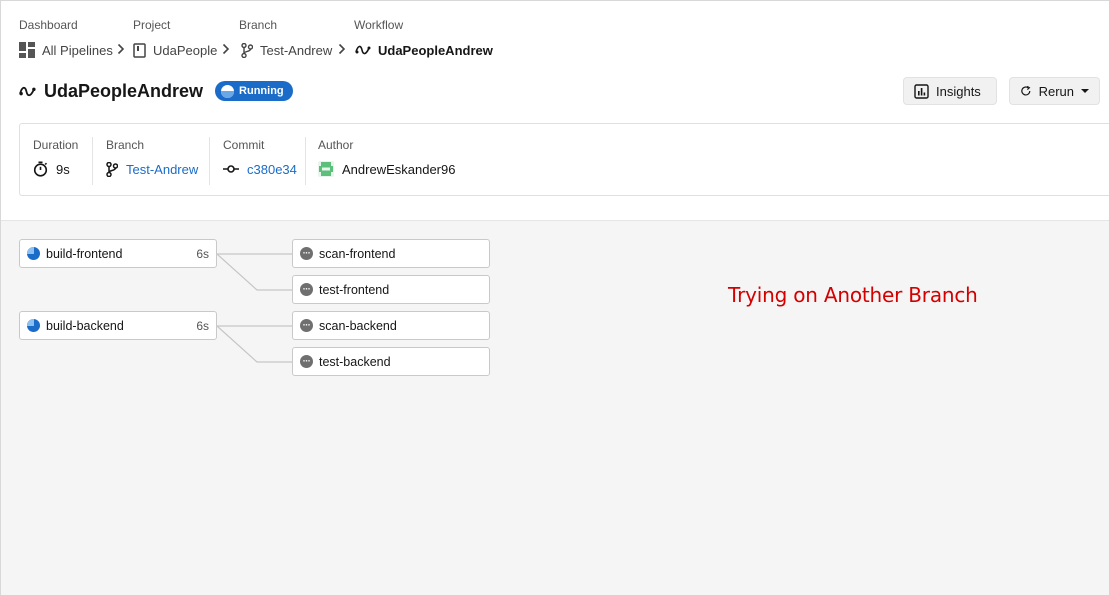 The image size is (1109, 595). I want to click on duration-text: 9s, so click(63, 169).